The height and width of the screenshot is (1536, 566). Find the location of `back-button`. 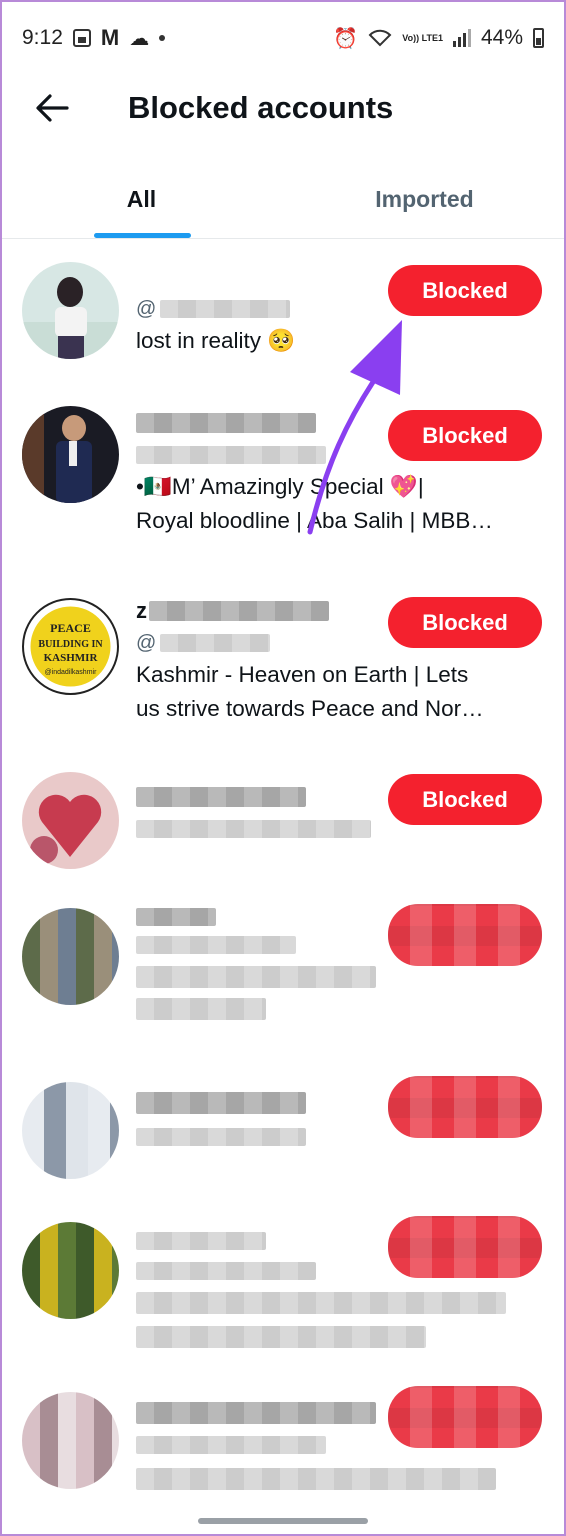

back-button is located at coordinates (52, 108).